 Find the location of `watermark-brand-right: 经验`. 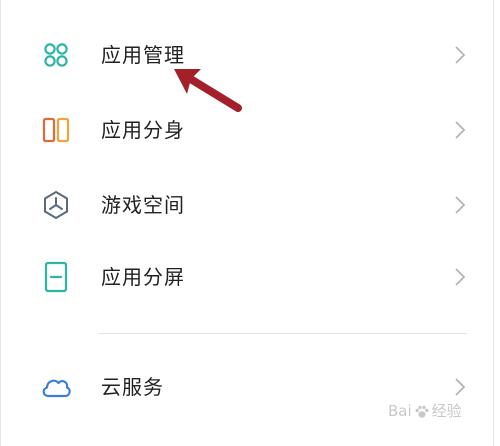

watermark-brand-right: 经验 is located at coordinates (446, 411).